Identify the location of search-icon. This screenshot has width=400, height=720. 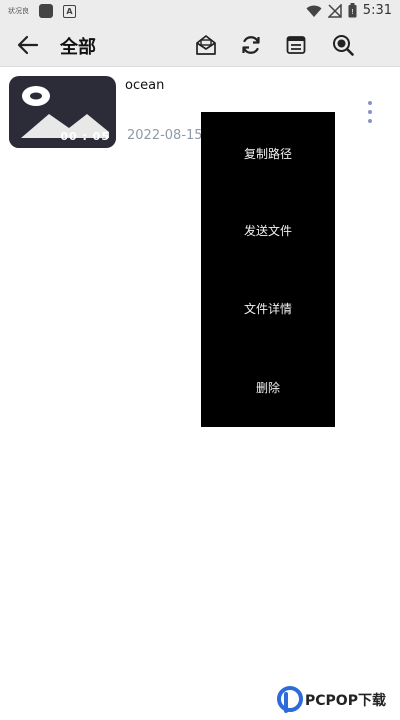
(343, 45).